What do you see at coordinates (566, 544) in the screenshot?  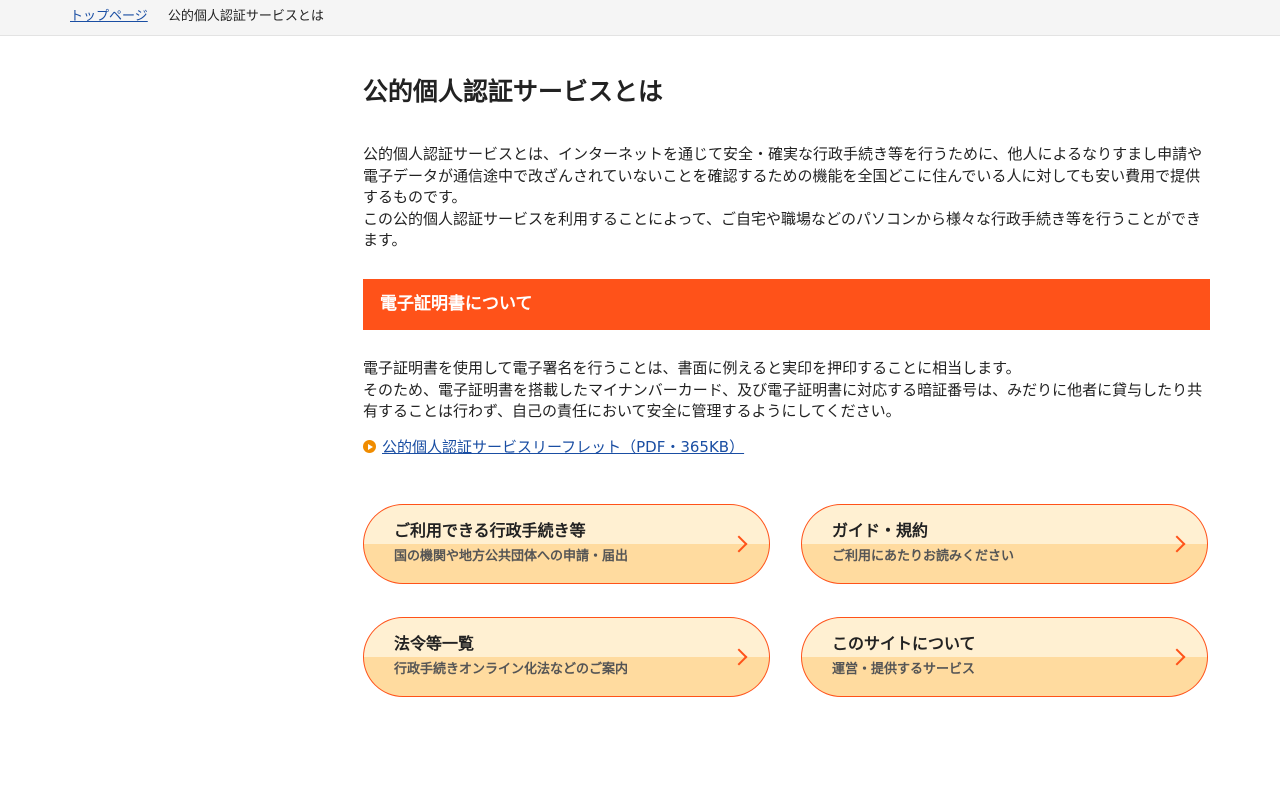 I see `card-procedures: ご利用できる行政手続き等 国の機関や地方公共団体への申請・届出` at bounding box center [566, 544].